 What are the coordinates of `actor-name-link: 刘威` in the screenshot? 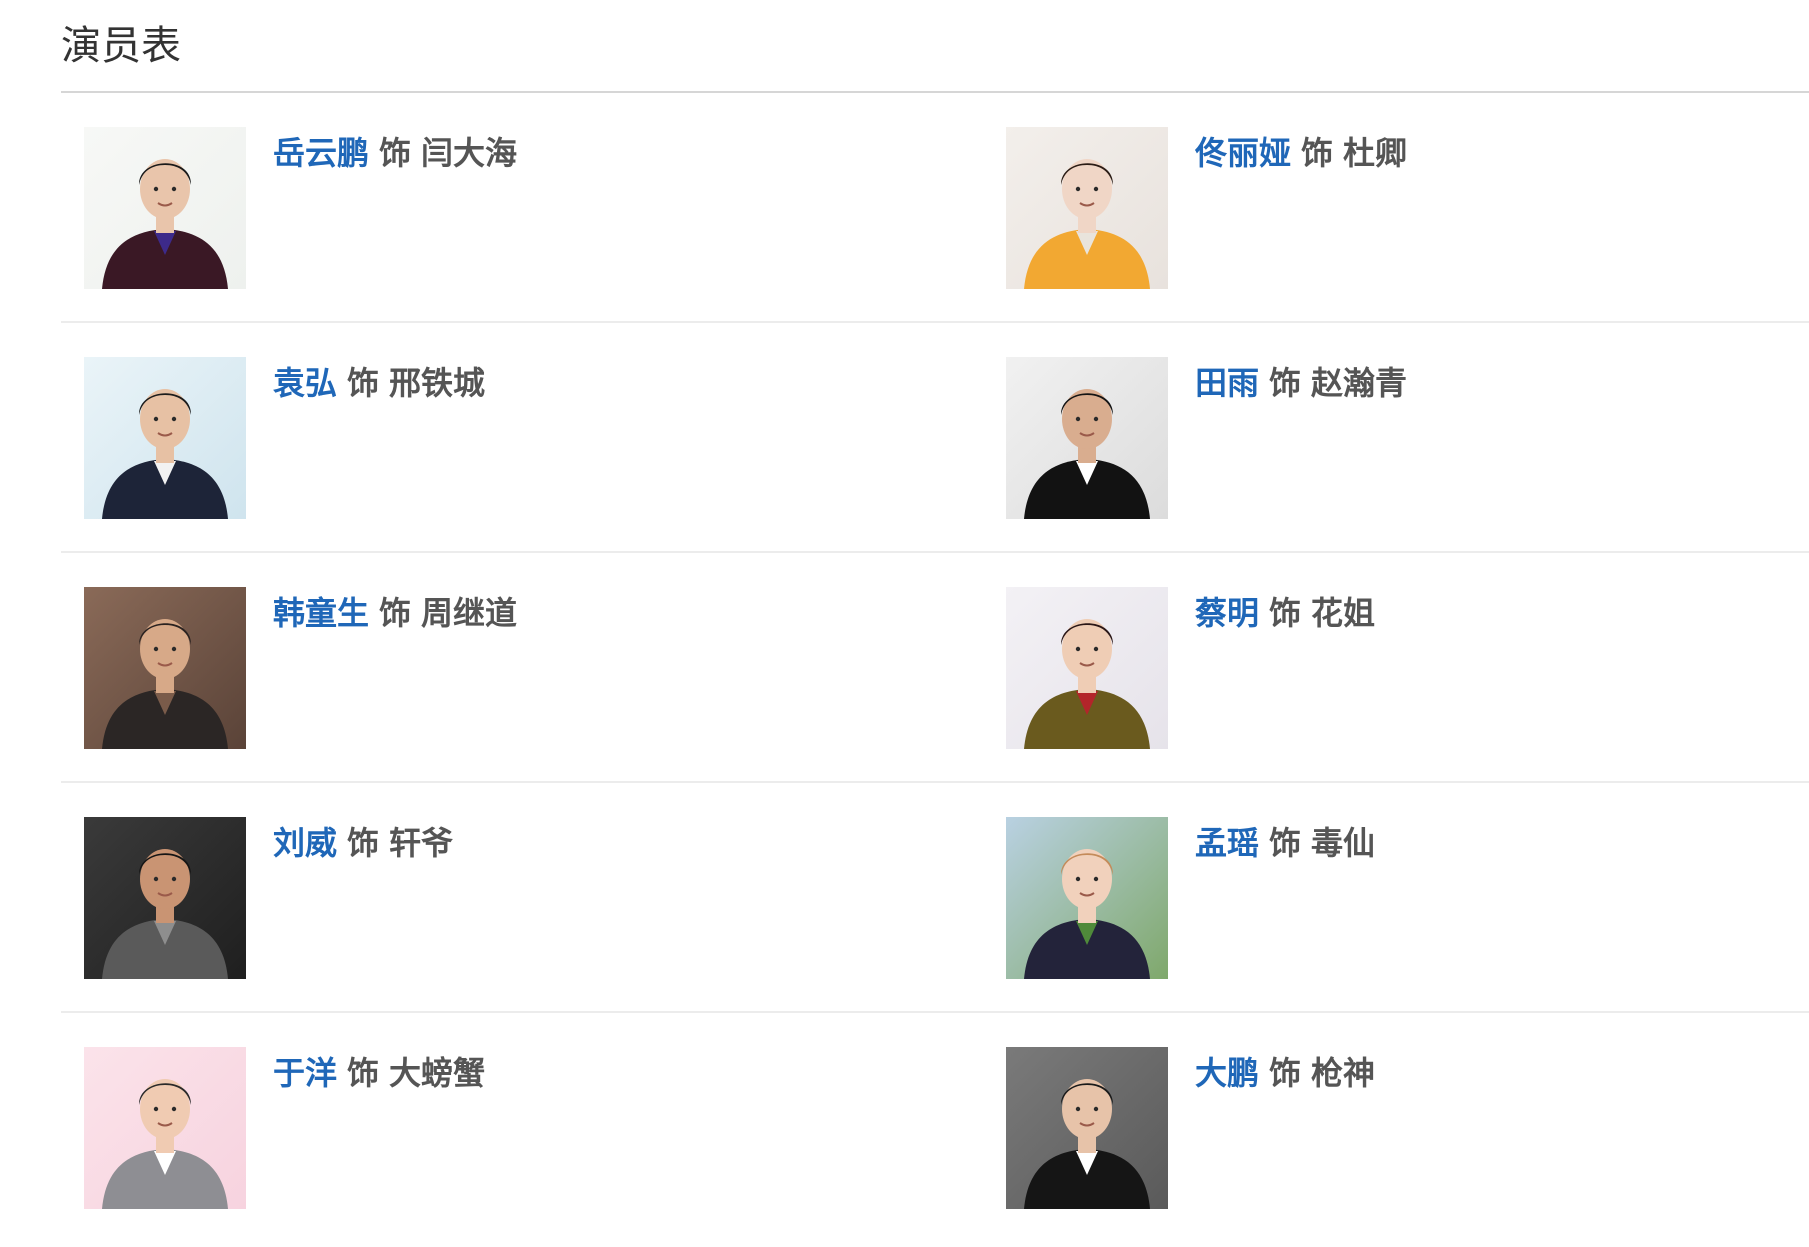 It's located at (305, 843).